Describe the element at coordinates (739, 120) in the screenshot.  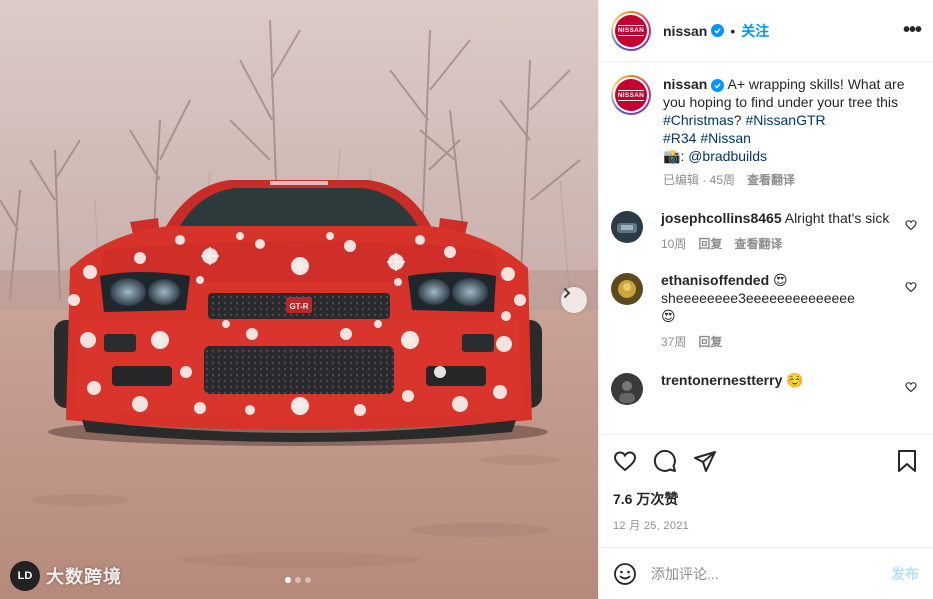
I see `caption-text: ?` at that location.